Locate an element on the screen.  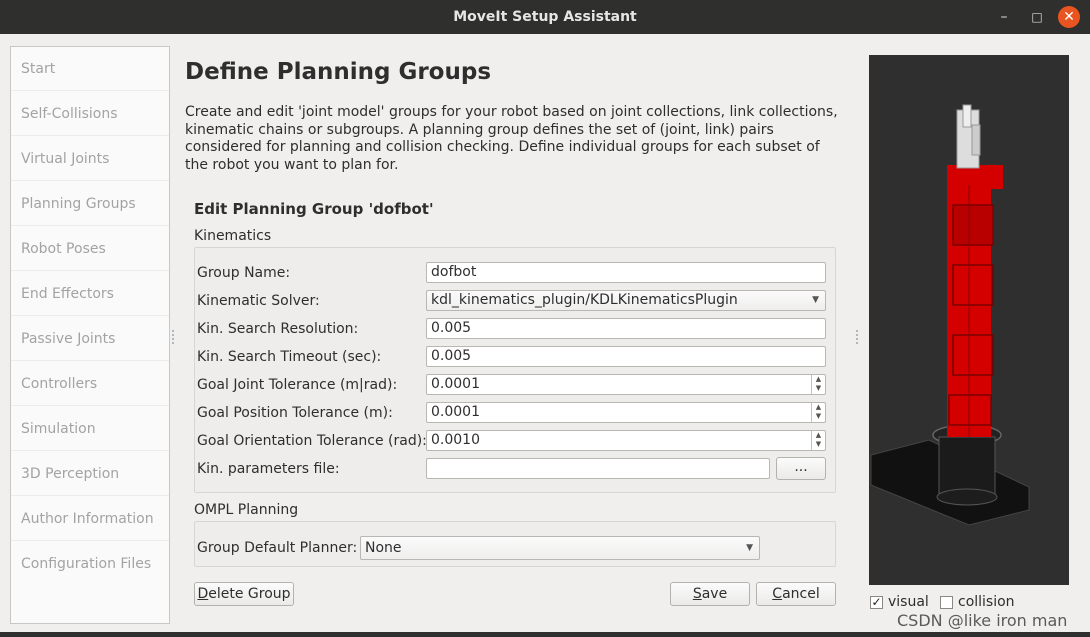
minimize-icon: – is located at coordinates (1004, 17).